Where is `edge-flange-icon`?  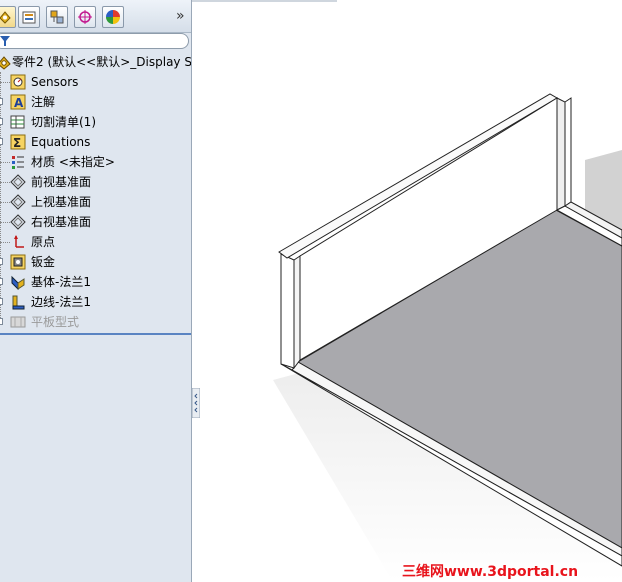
edge-flange-icon is located at coordinates (18, 302).